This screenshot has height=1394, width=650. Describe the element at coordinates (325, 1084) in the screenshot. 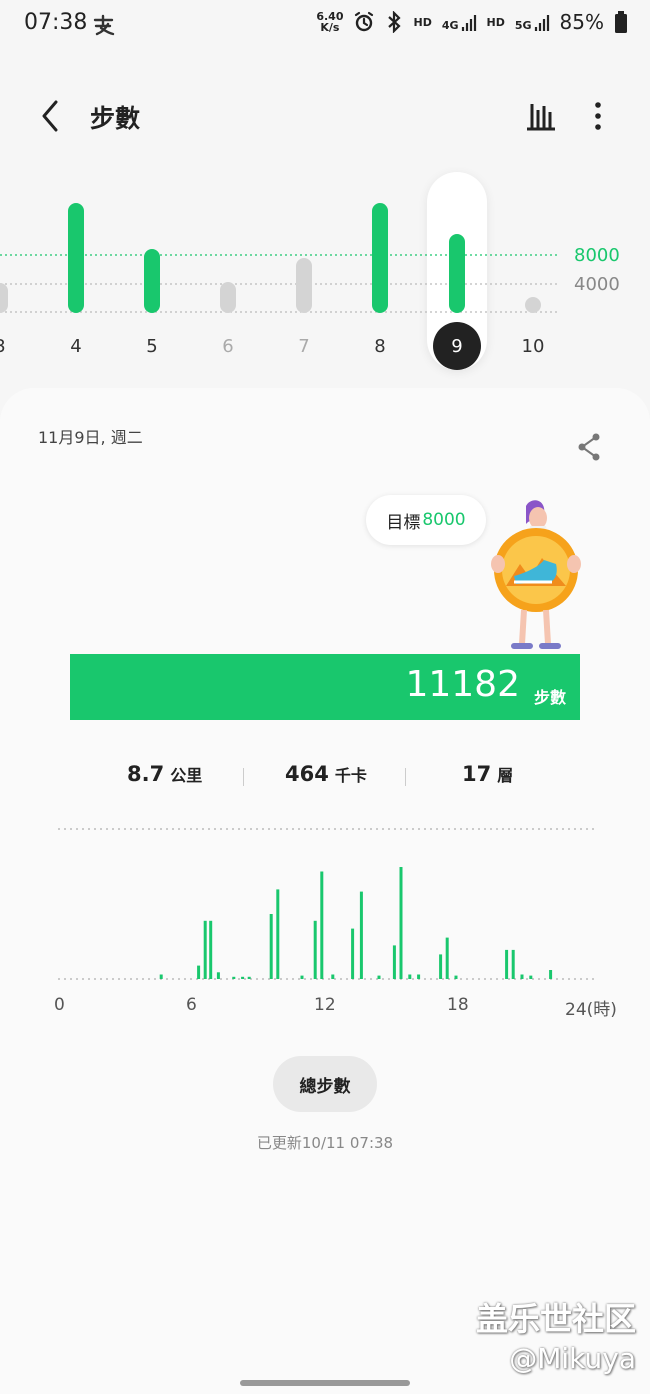

I see `total-steps-button: 總步數` at that location.